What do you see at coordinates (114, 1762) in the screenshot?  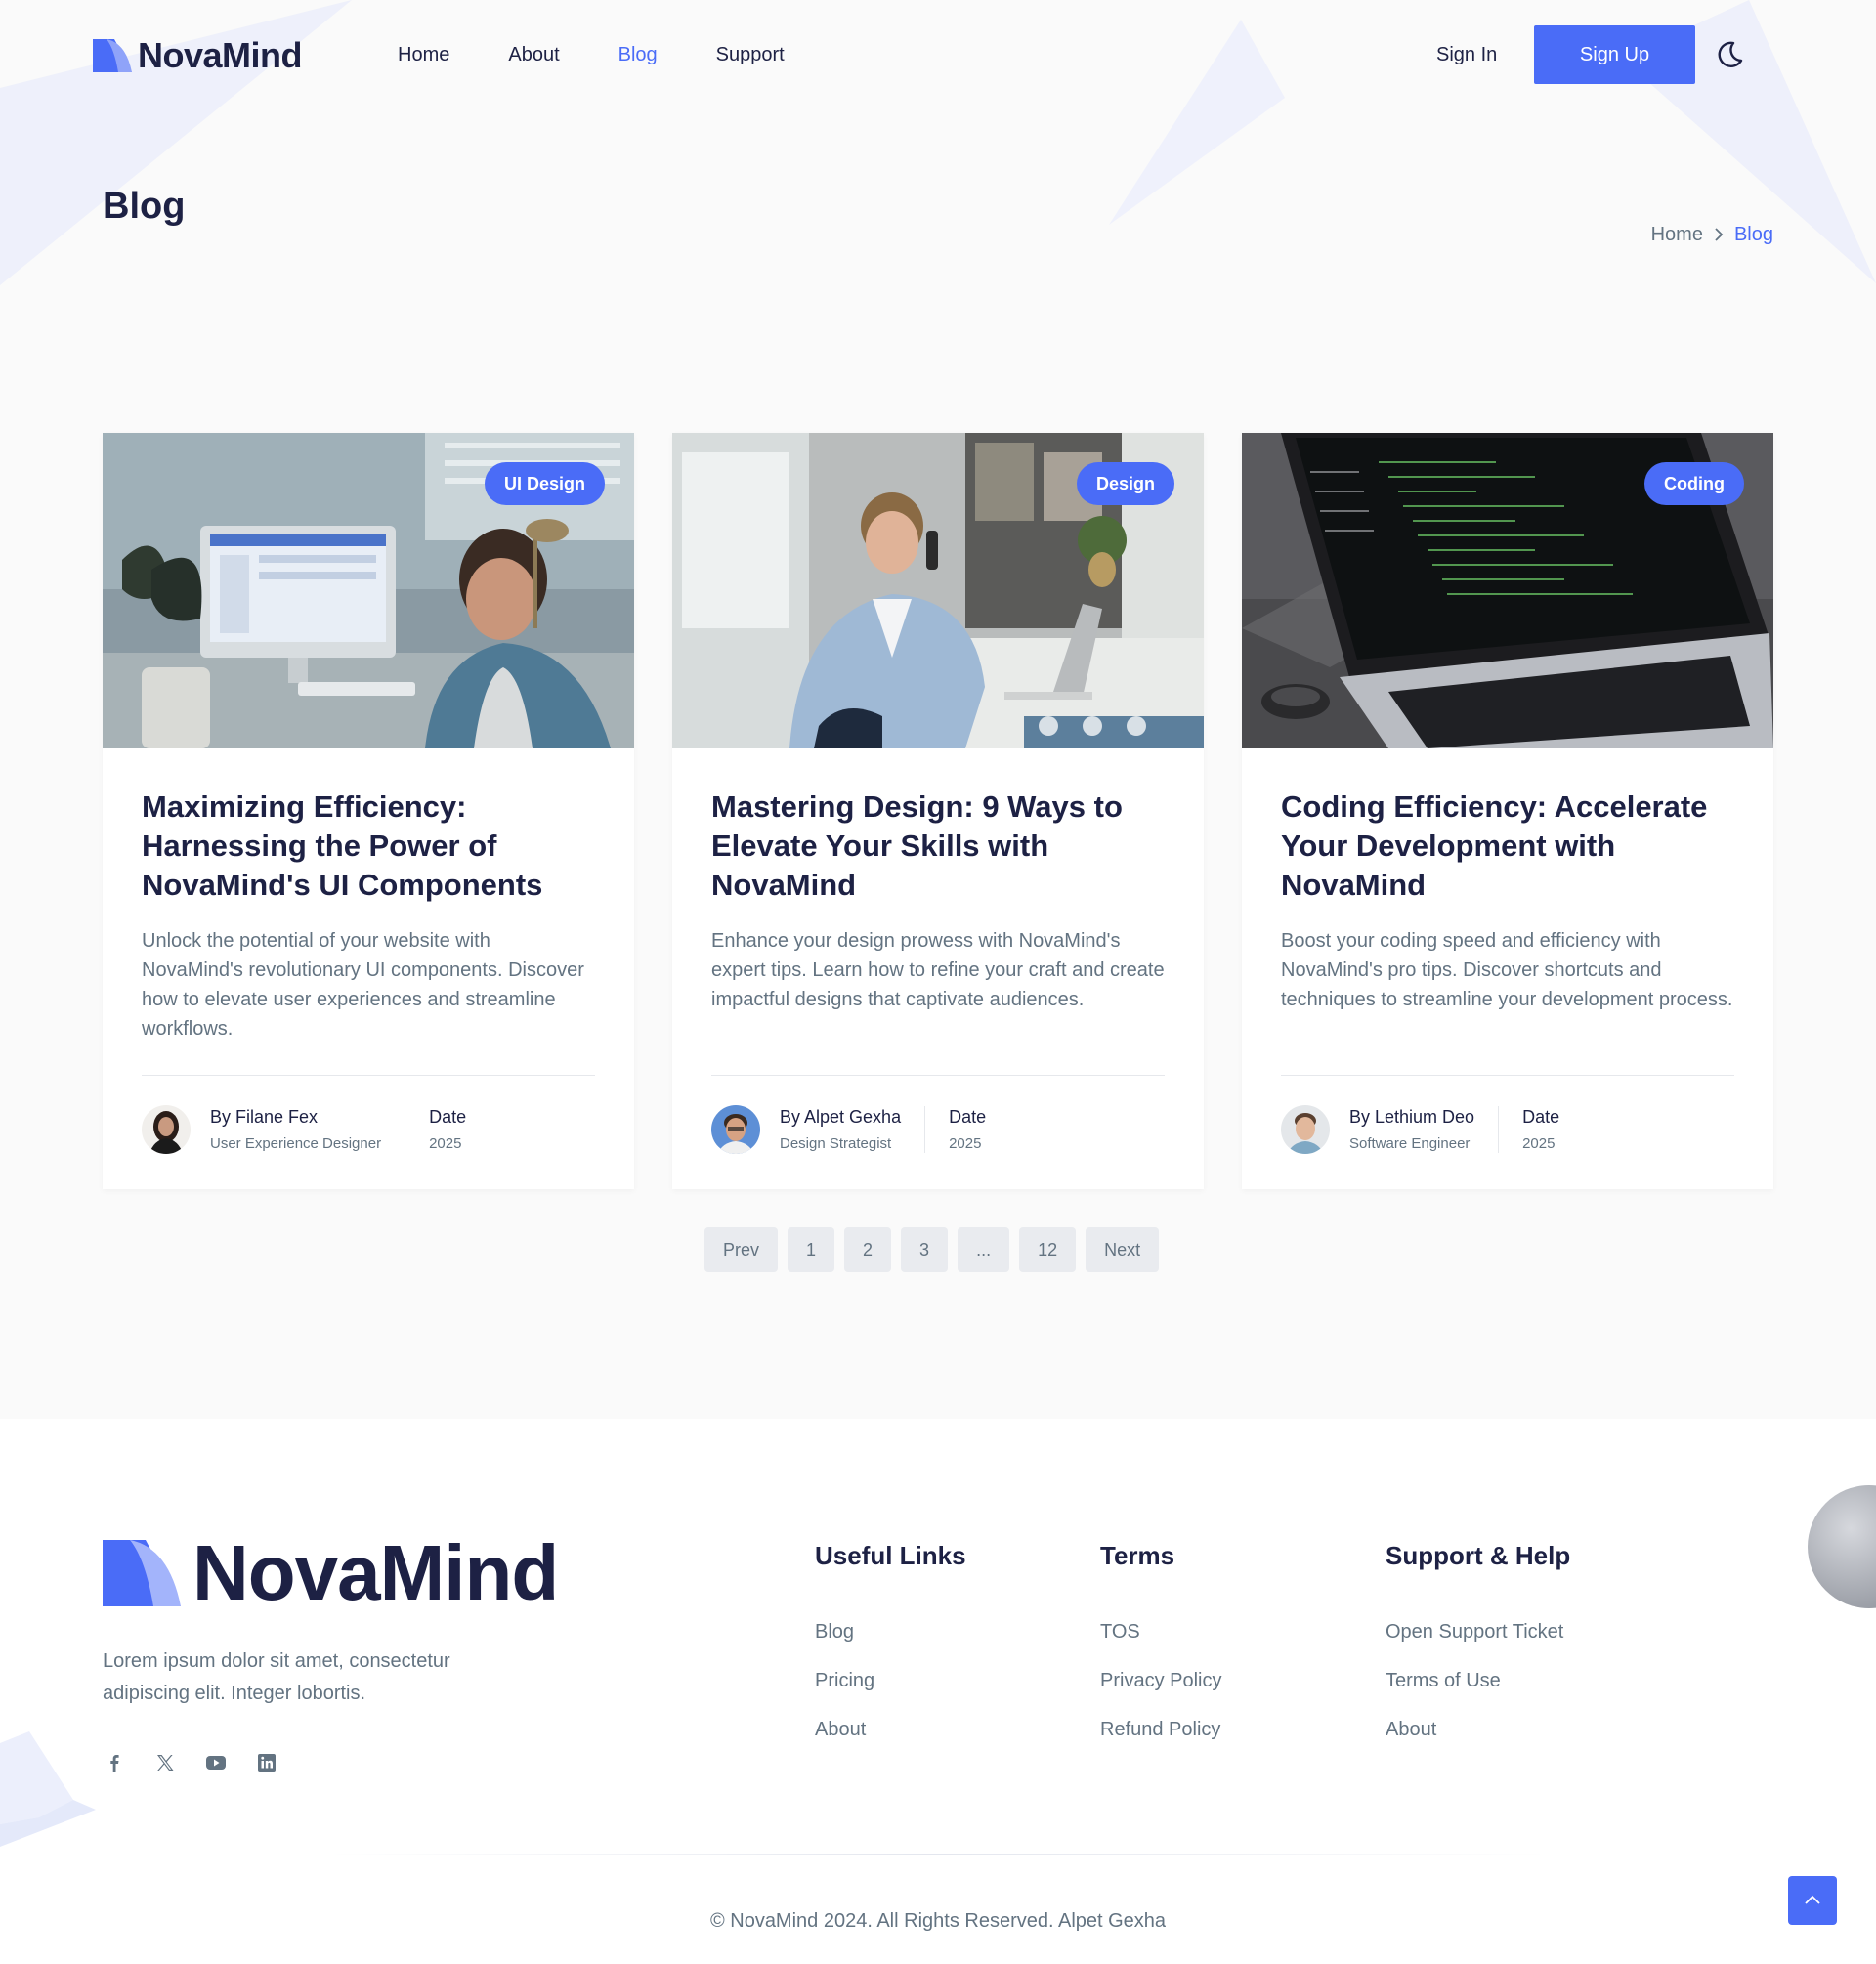 I see `facebook-icon` at bounding box center [114, 1762].